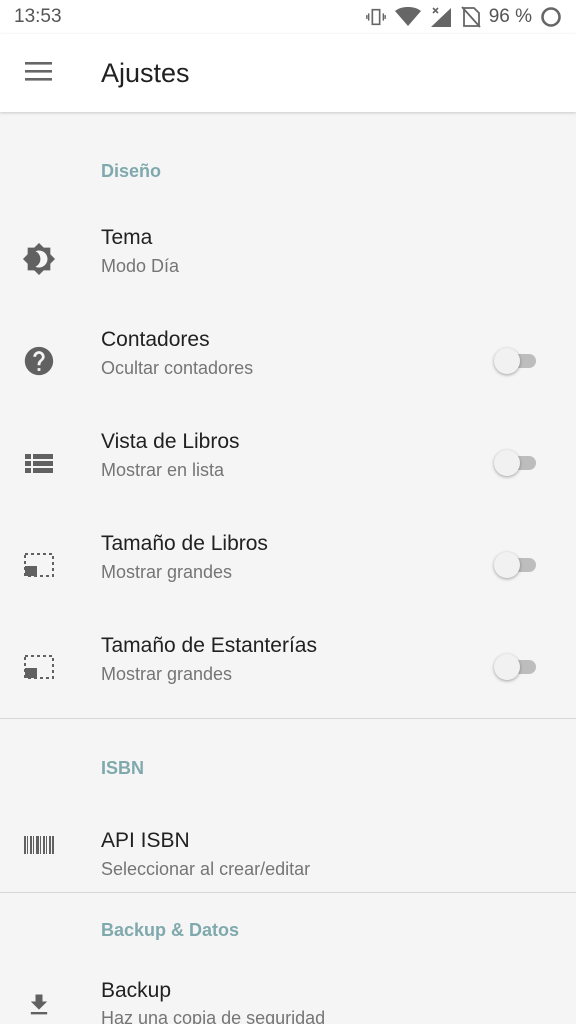  What do you see at coordinates (170, 930) in the screenshot?
I see `section-header-backup: Backup & Datos` at bounding box center [170, 930].